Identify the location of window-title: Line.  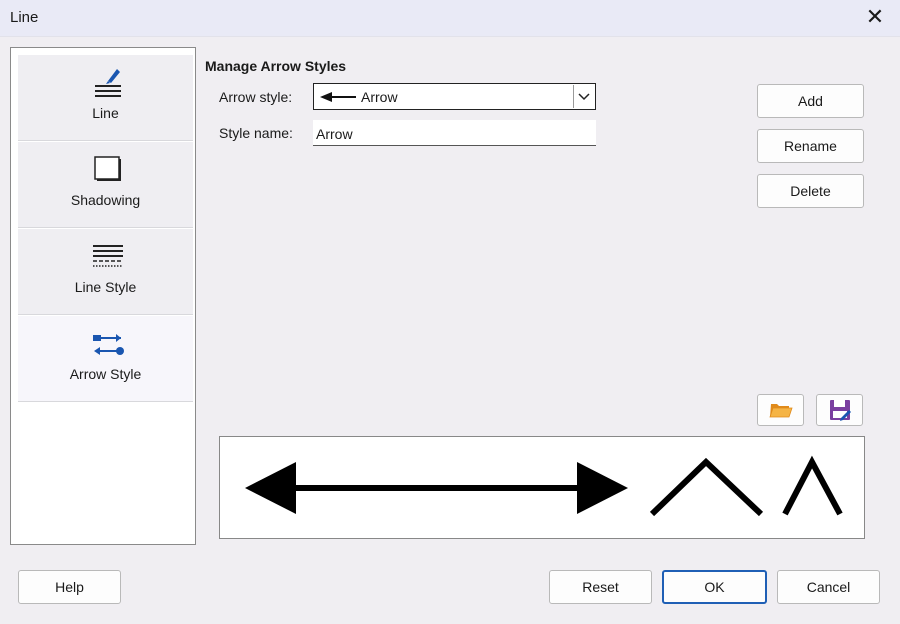
(24, 17).